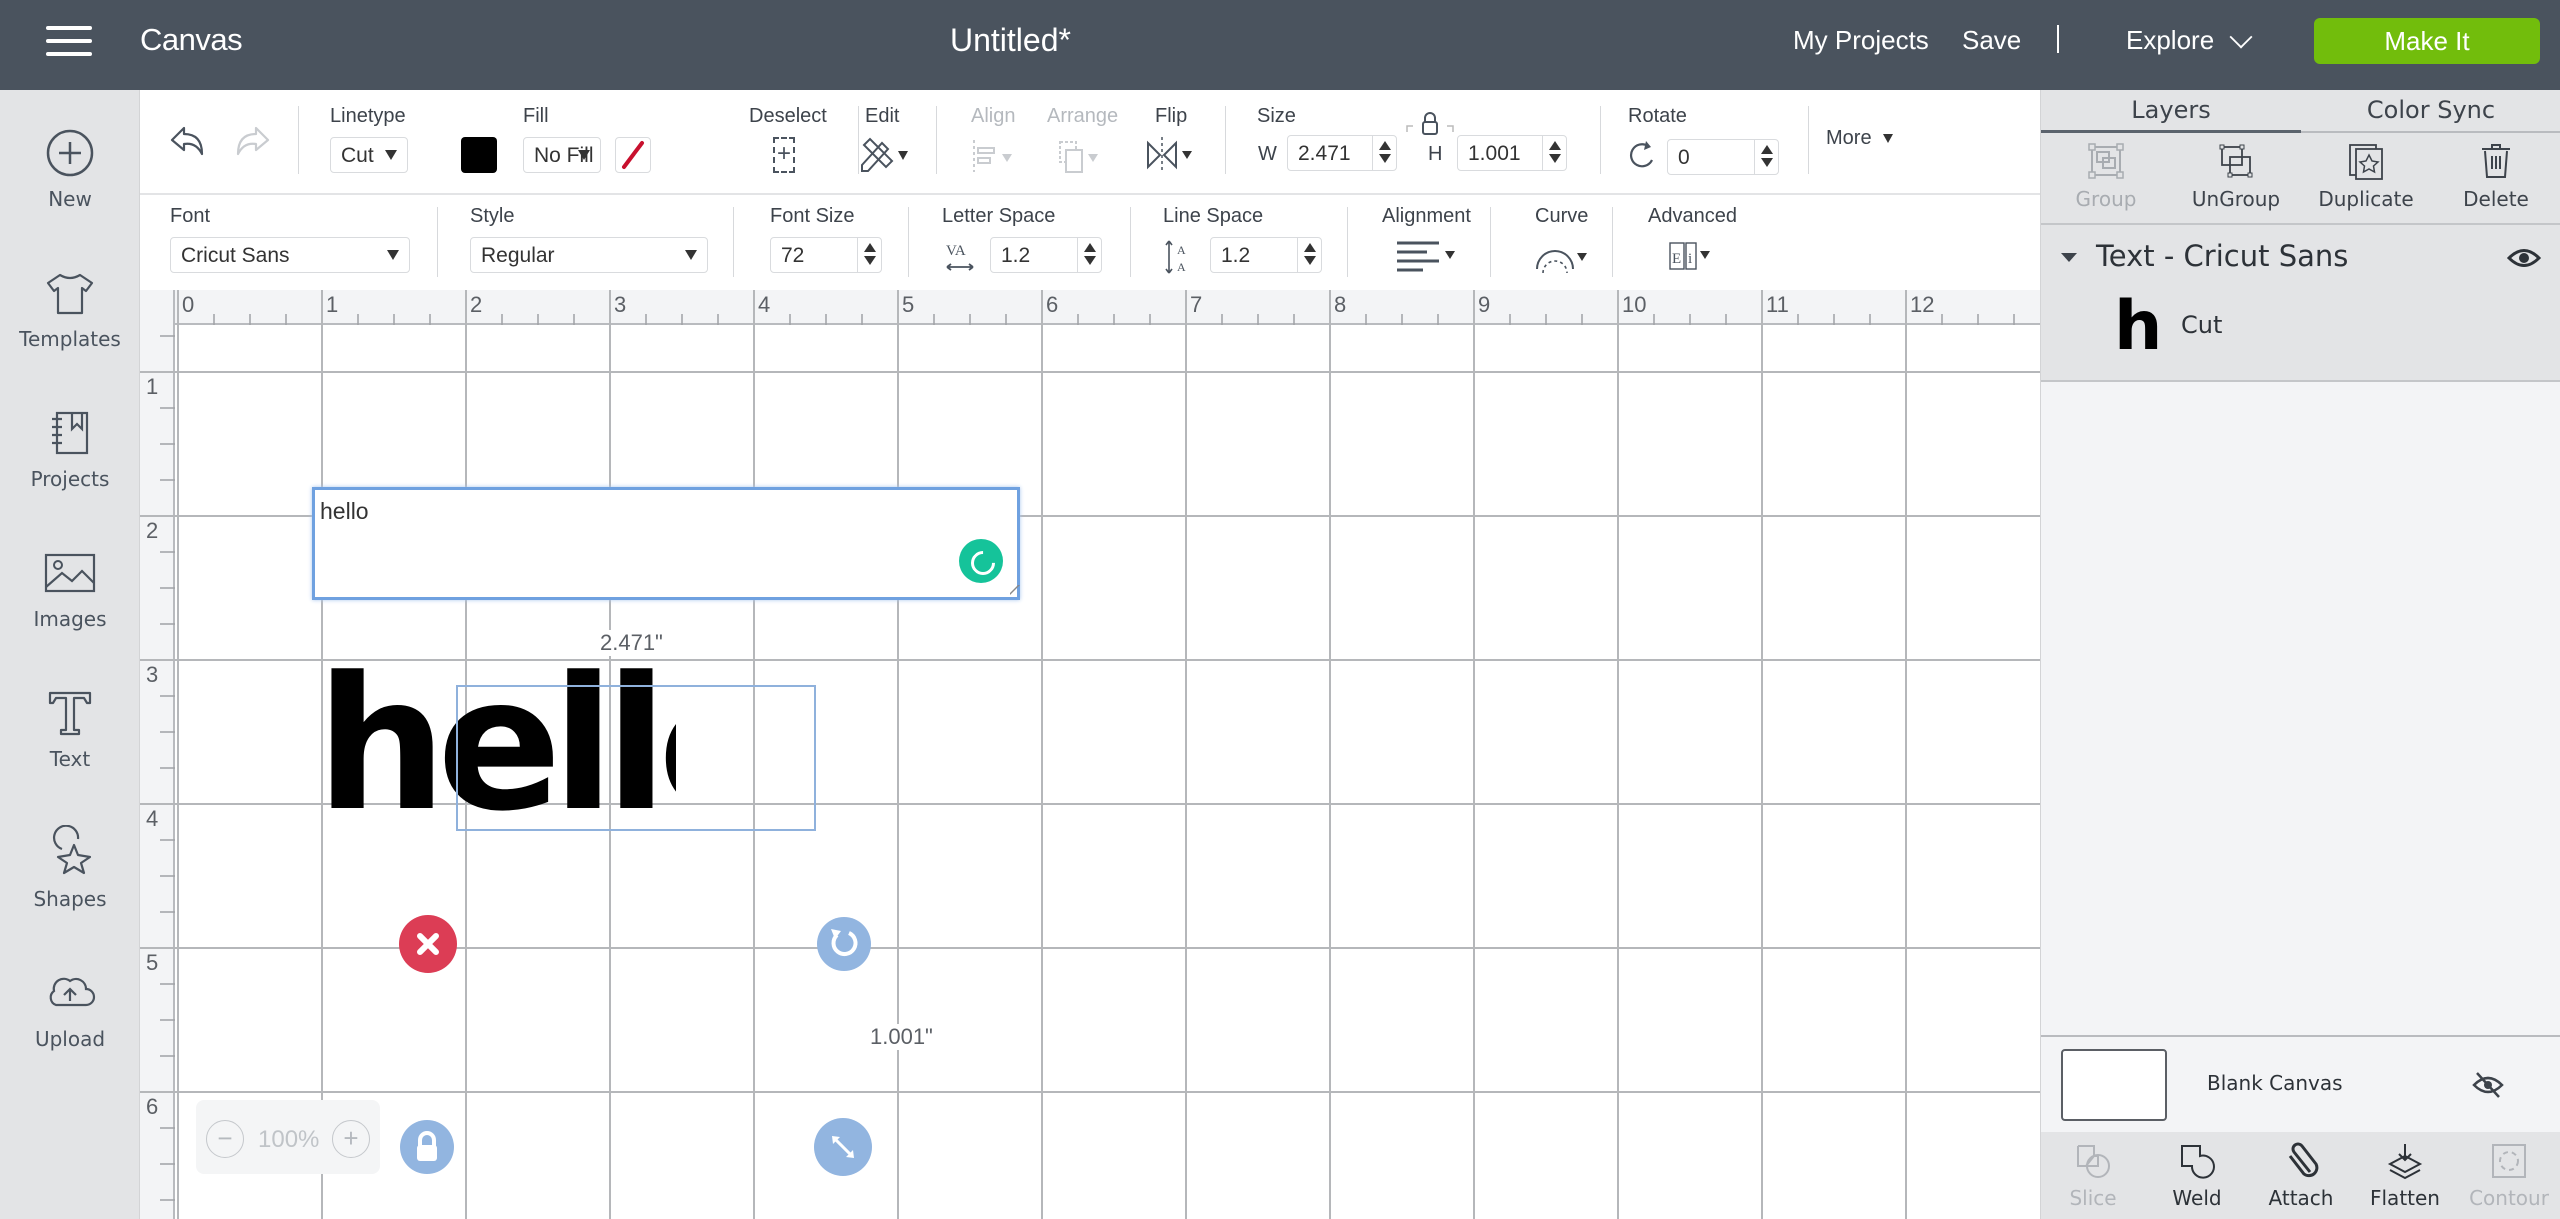 Image resolution: width=2560 pixels, height=1219 pixels. Describe the element at coordinates (869, 255) in the screenshot. I see `font-size-stepper` at that location.